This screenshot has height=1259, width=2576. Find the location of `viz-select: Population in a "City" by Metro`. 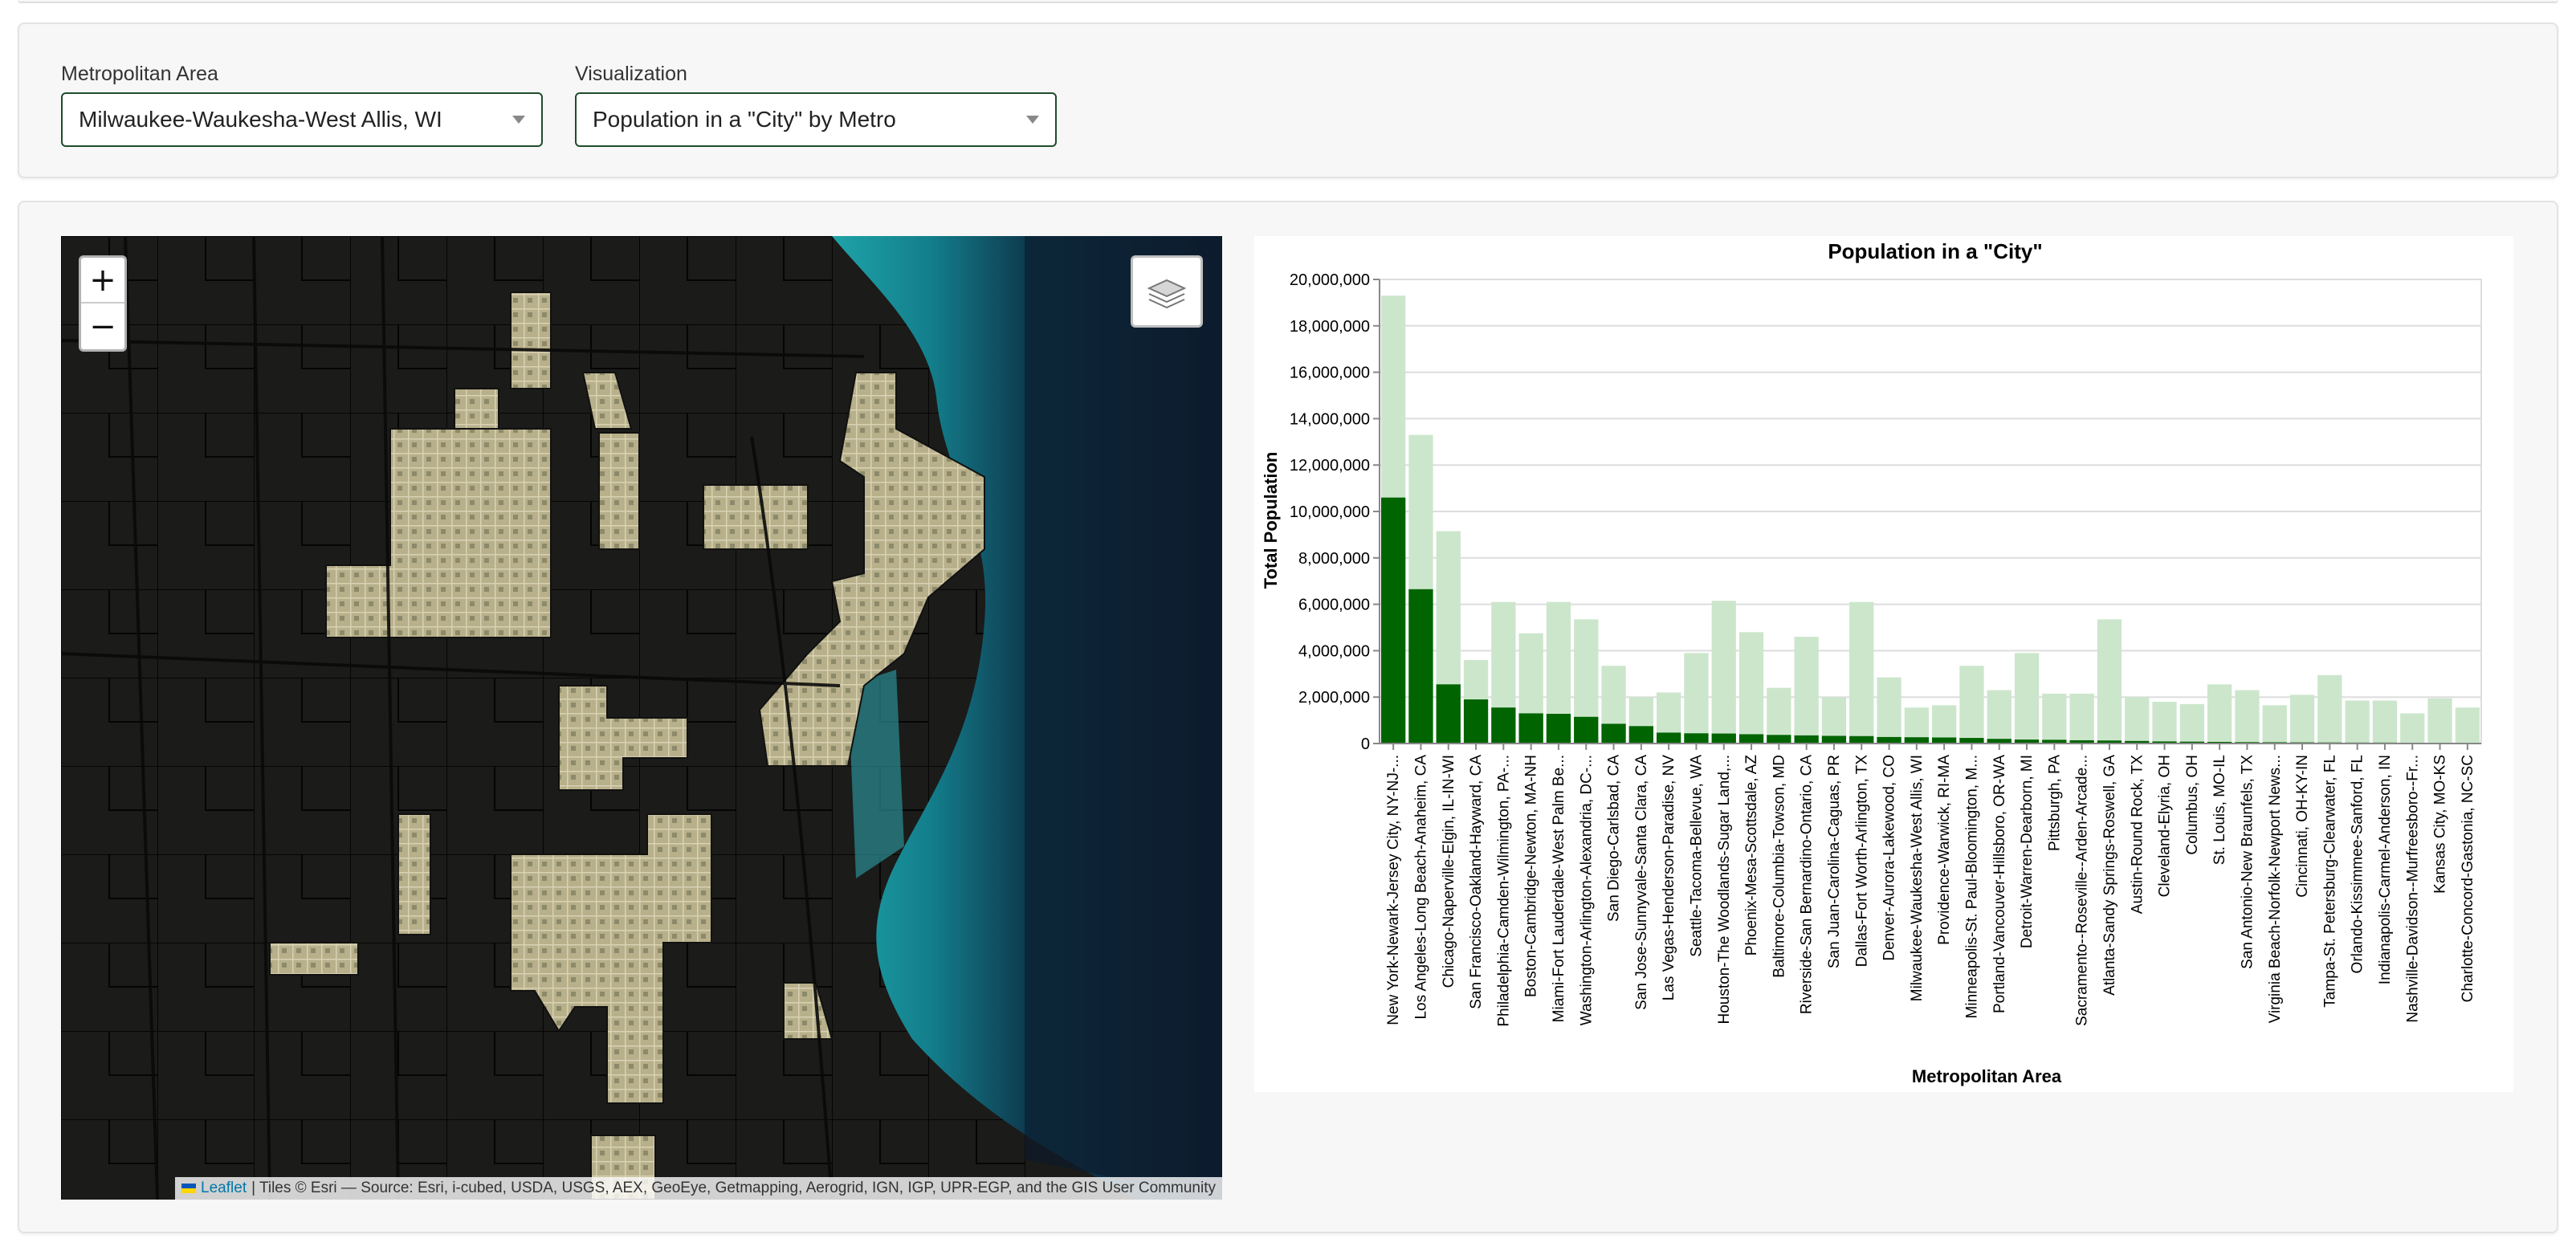

viz-select: Population in a "City" by Metro is located at coordinates (816, 119).